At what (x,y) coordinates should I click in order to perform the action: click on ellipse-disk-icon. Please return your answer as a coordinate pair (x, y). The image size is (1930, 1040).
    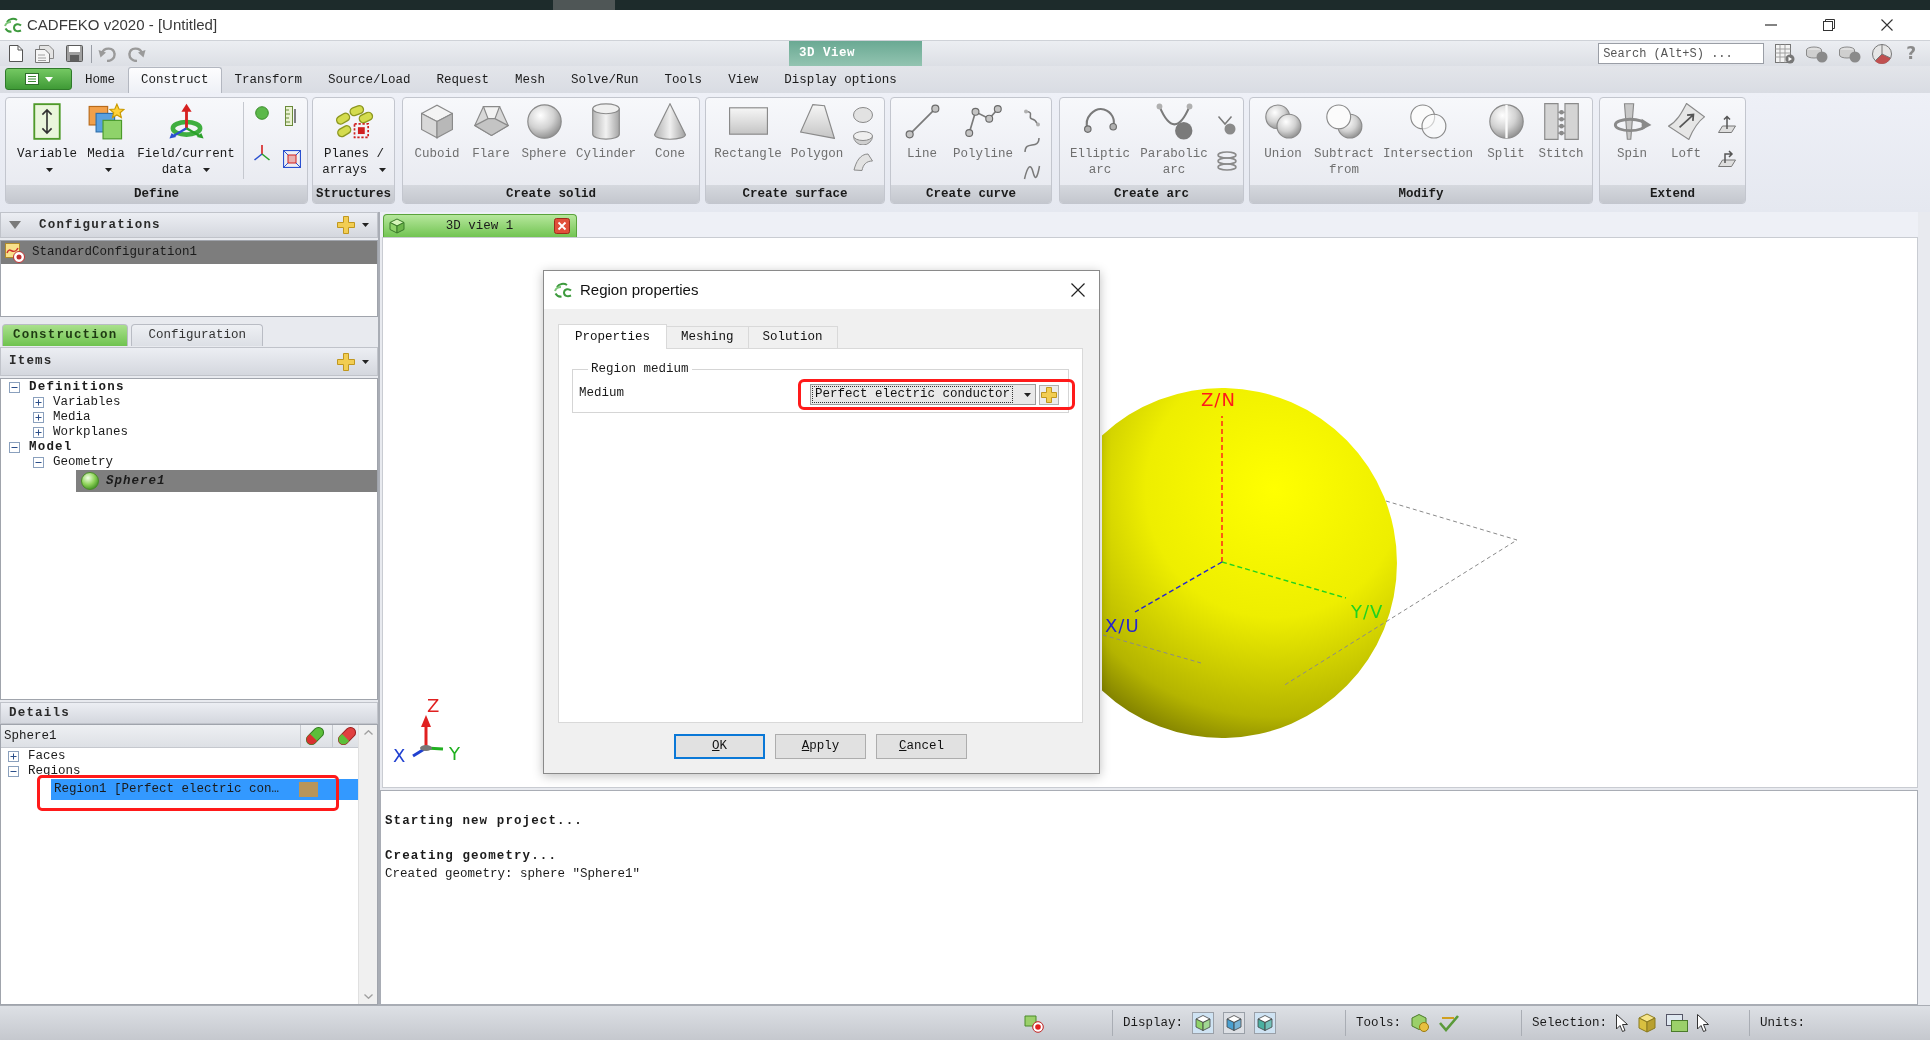
    Looking at the image, I should click on (863, 115).